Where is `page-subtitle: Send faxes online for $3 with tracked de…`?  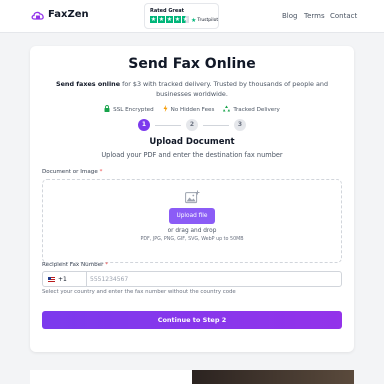
page-subtitle: Send faxes online for $3 with tracked de… is located at coordinates (192, 89).